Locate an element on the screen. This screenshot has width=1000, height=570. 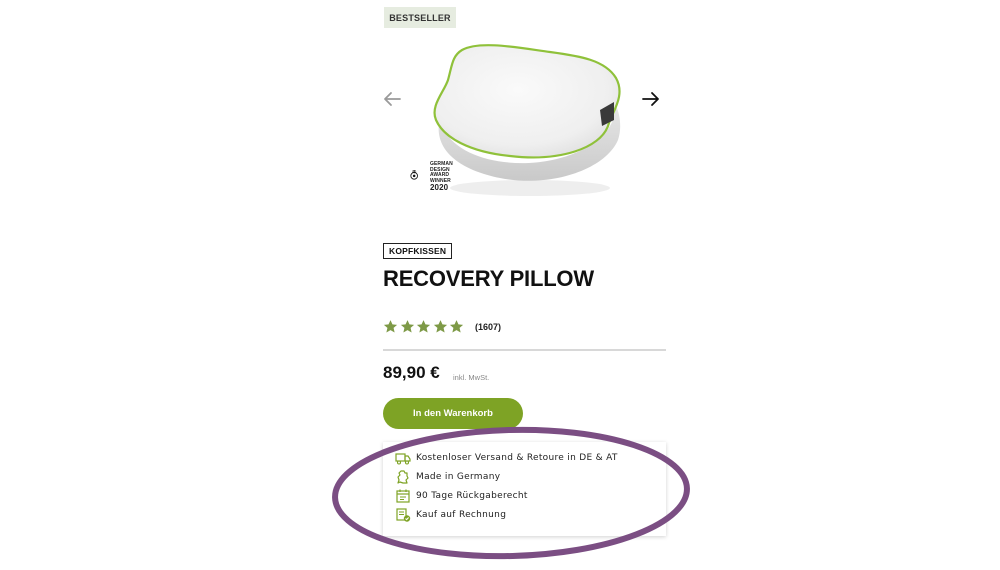
invoice-check-icon is located at coordinates (403, 515).